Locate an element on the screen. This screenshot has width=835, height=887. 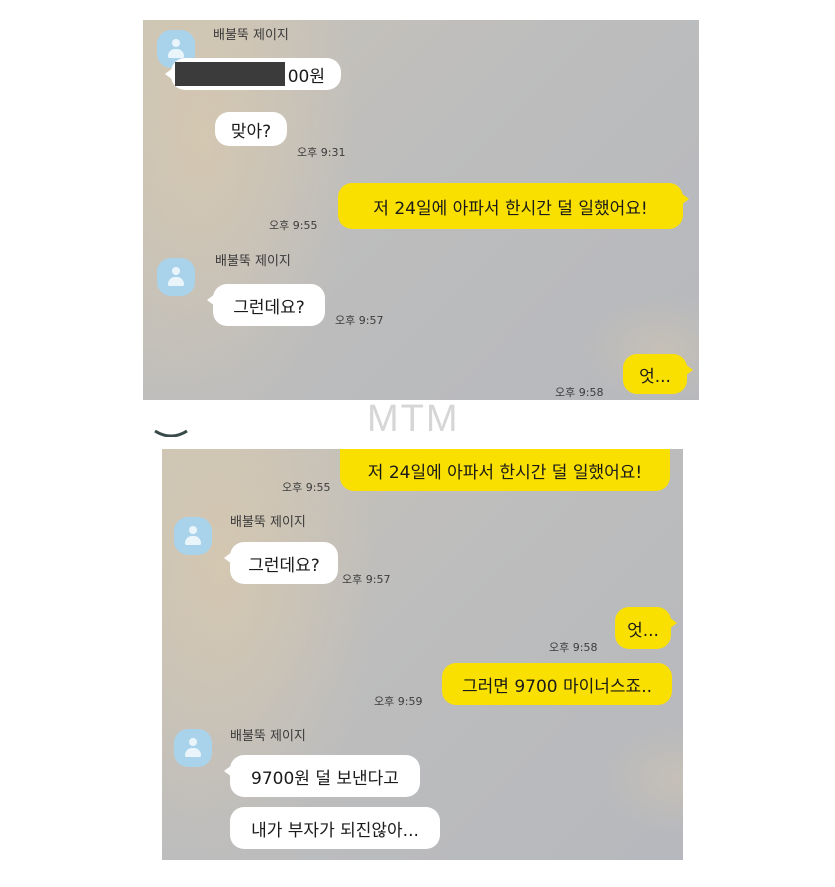
message-timestamp: 오후 9:59 is located at coordinates (398, 701).